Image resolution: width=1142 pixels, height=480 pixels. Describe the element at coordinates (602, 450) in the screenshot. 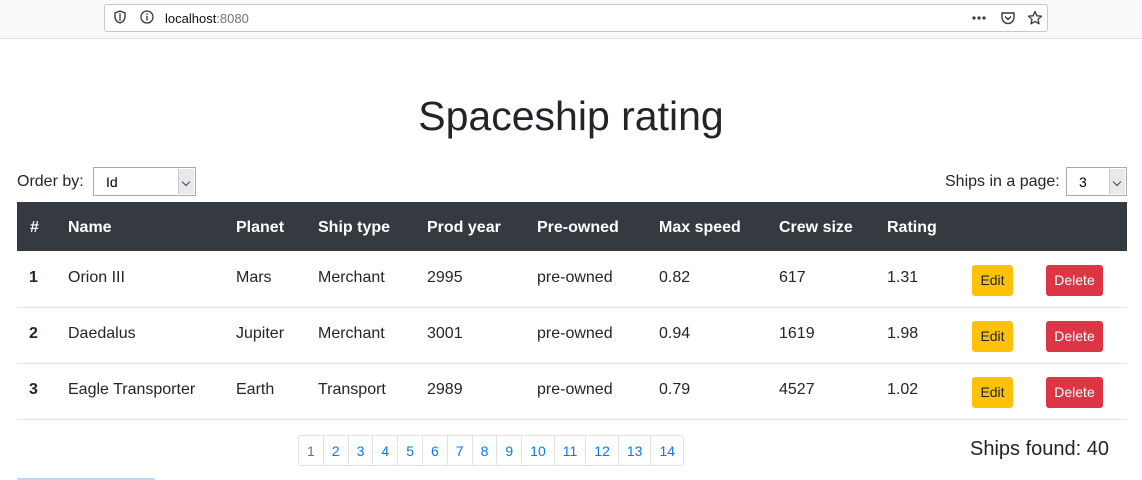

I see `page-link-12: 12` at that location.